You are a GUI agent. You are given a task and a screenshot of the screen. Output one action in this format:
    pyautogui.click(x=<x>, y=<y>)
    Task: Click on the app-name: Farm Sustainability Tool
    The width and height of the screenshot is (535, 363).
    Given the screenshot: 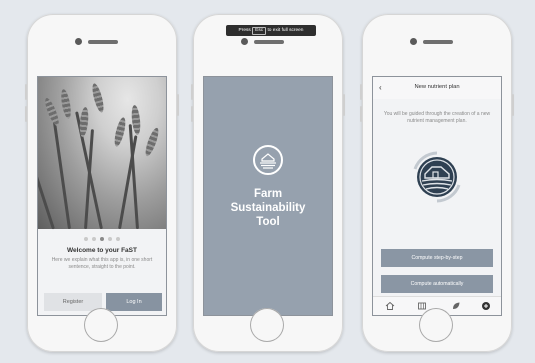 What is the action you would take?
    pyautogui.click(x=268, y=208)
    